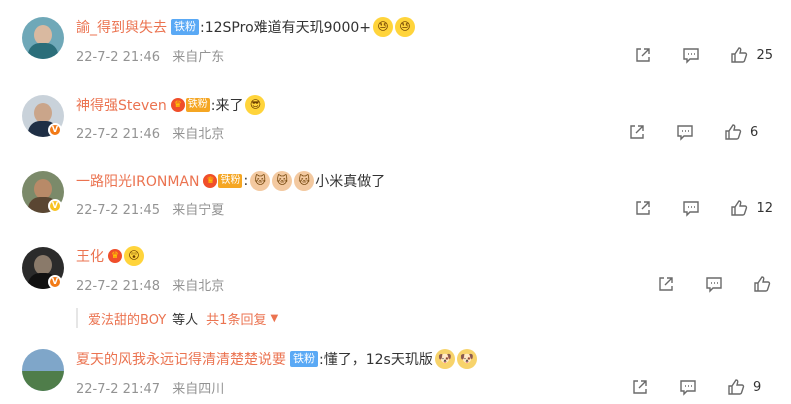 This screenshot has width=791, height=404. I want to click on like-count: 6, so click(754, 132).